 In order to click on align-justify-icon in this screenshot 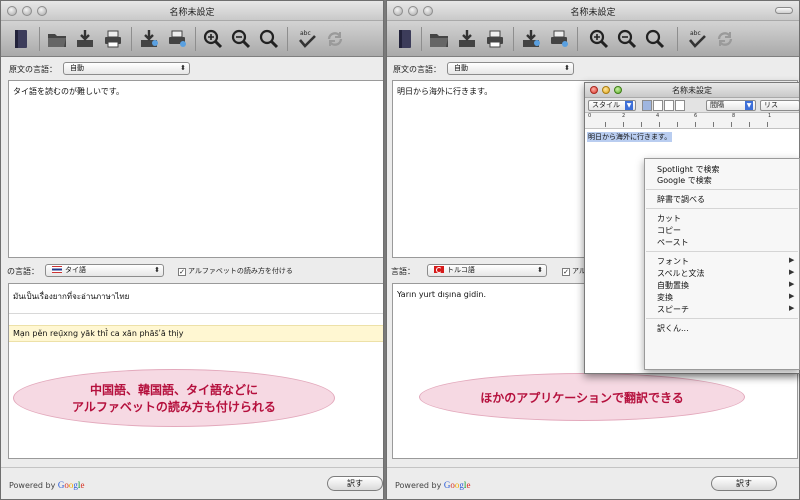, I will do `click(669, 105)`.